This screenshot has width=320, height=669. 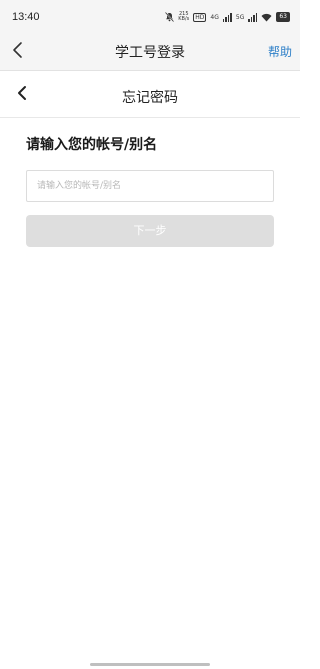 What do you see at coordinates (214, 17) in the screenshot?
I see `network-type-1: 4G` at bounding box center [214, 17].